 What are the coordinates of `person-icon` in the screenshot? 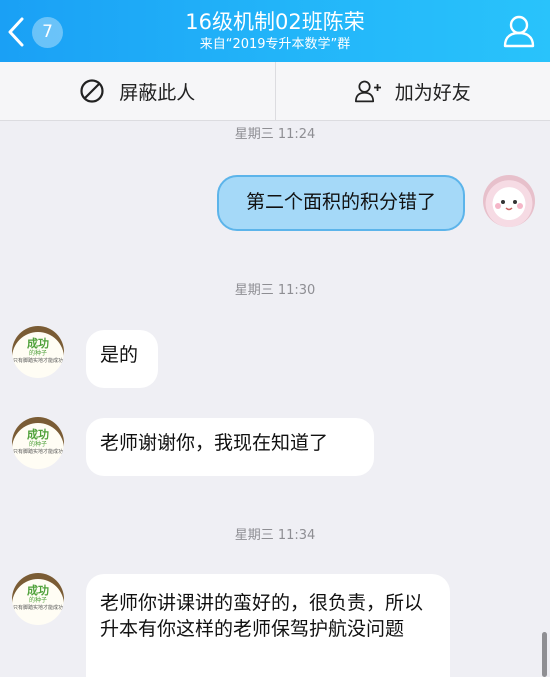 It's located at (519, 31).